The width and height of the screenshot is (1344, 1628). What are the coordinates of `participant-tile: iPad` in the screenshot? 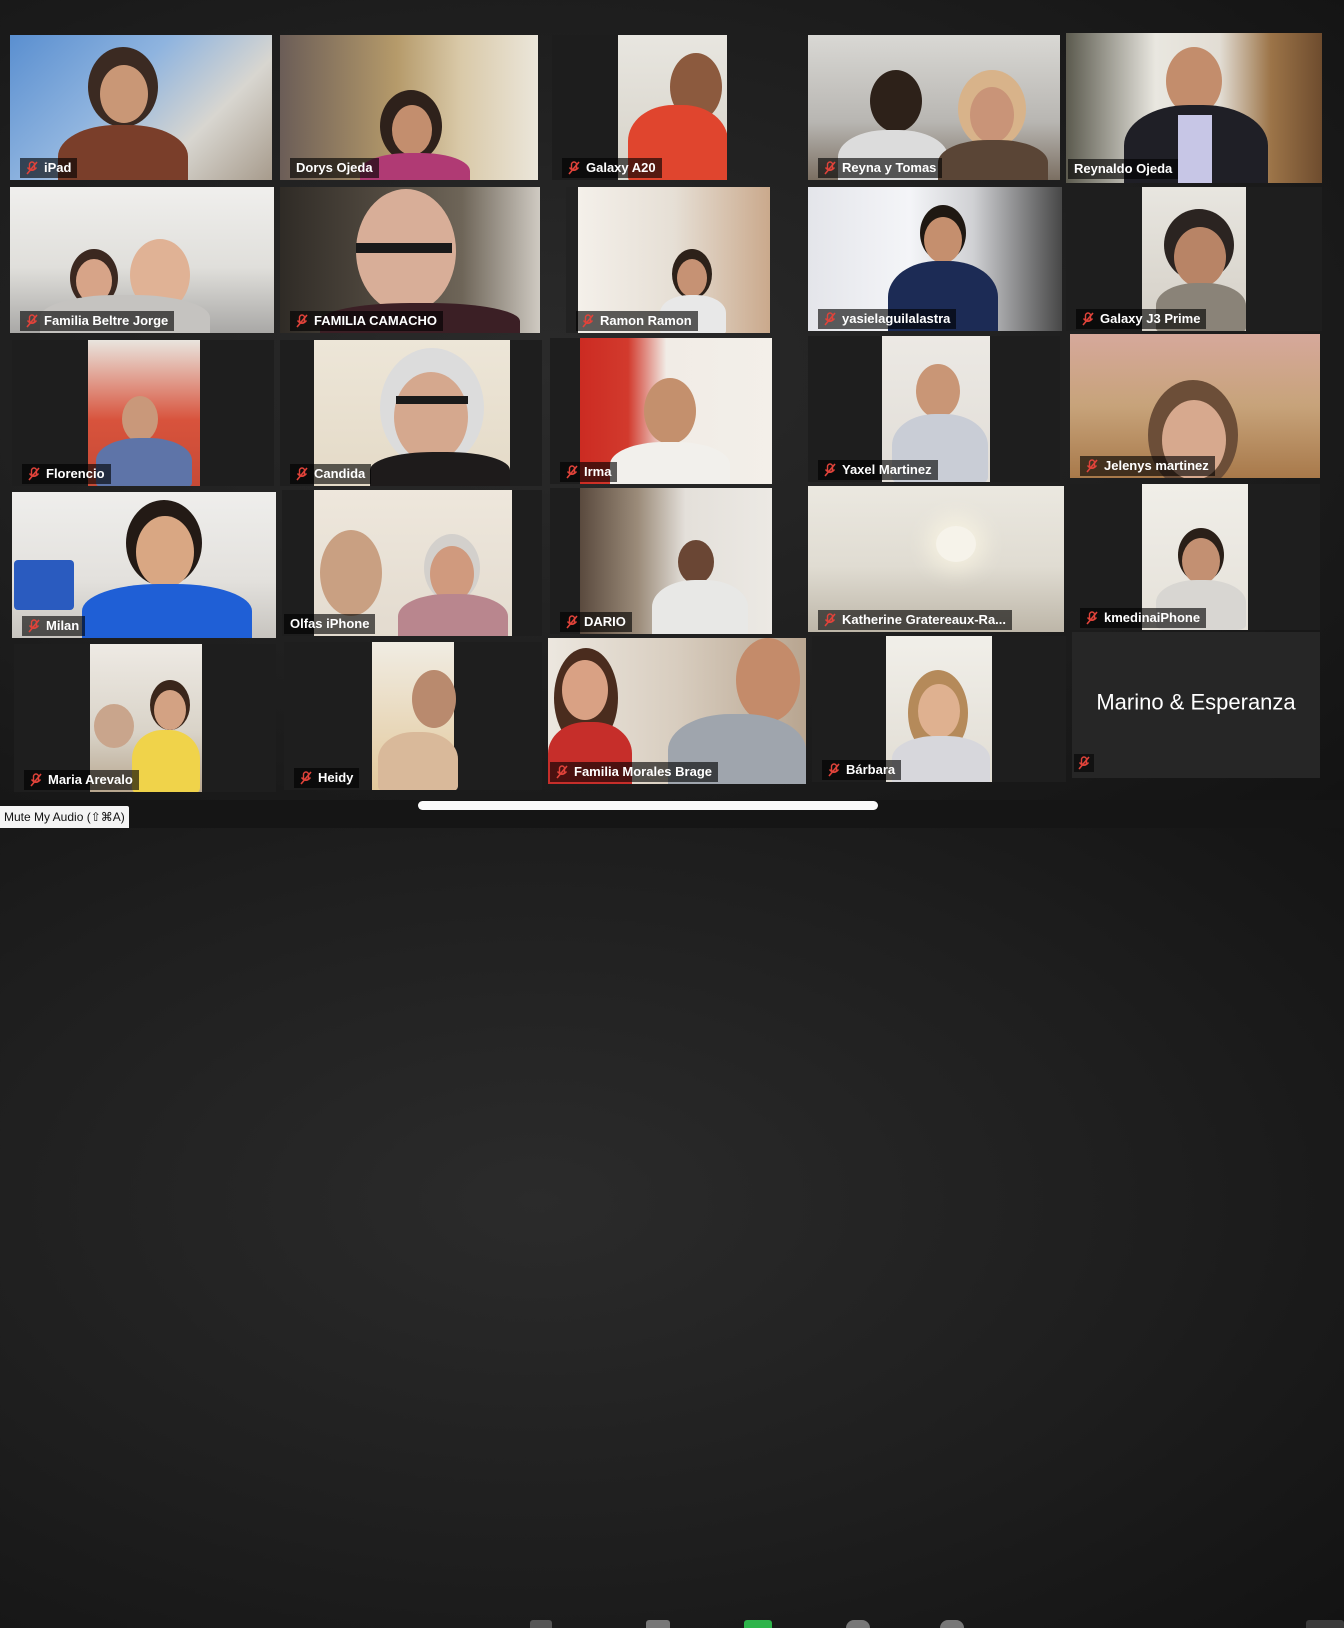 It's located at (141, 107).